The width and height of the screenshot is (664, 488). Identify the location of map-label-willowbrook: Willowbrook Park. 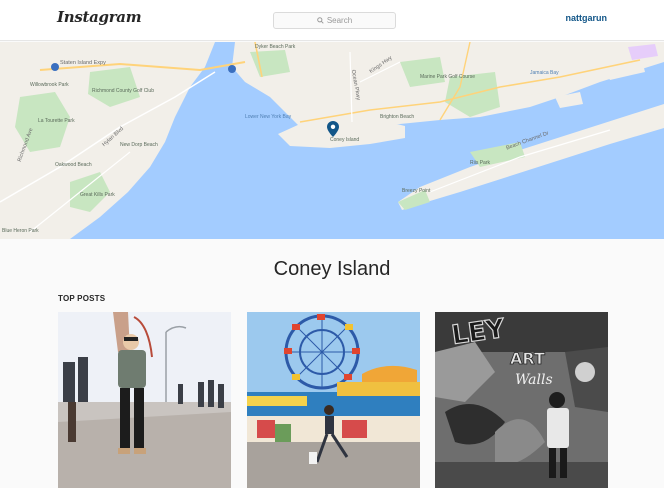
(49, 85).